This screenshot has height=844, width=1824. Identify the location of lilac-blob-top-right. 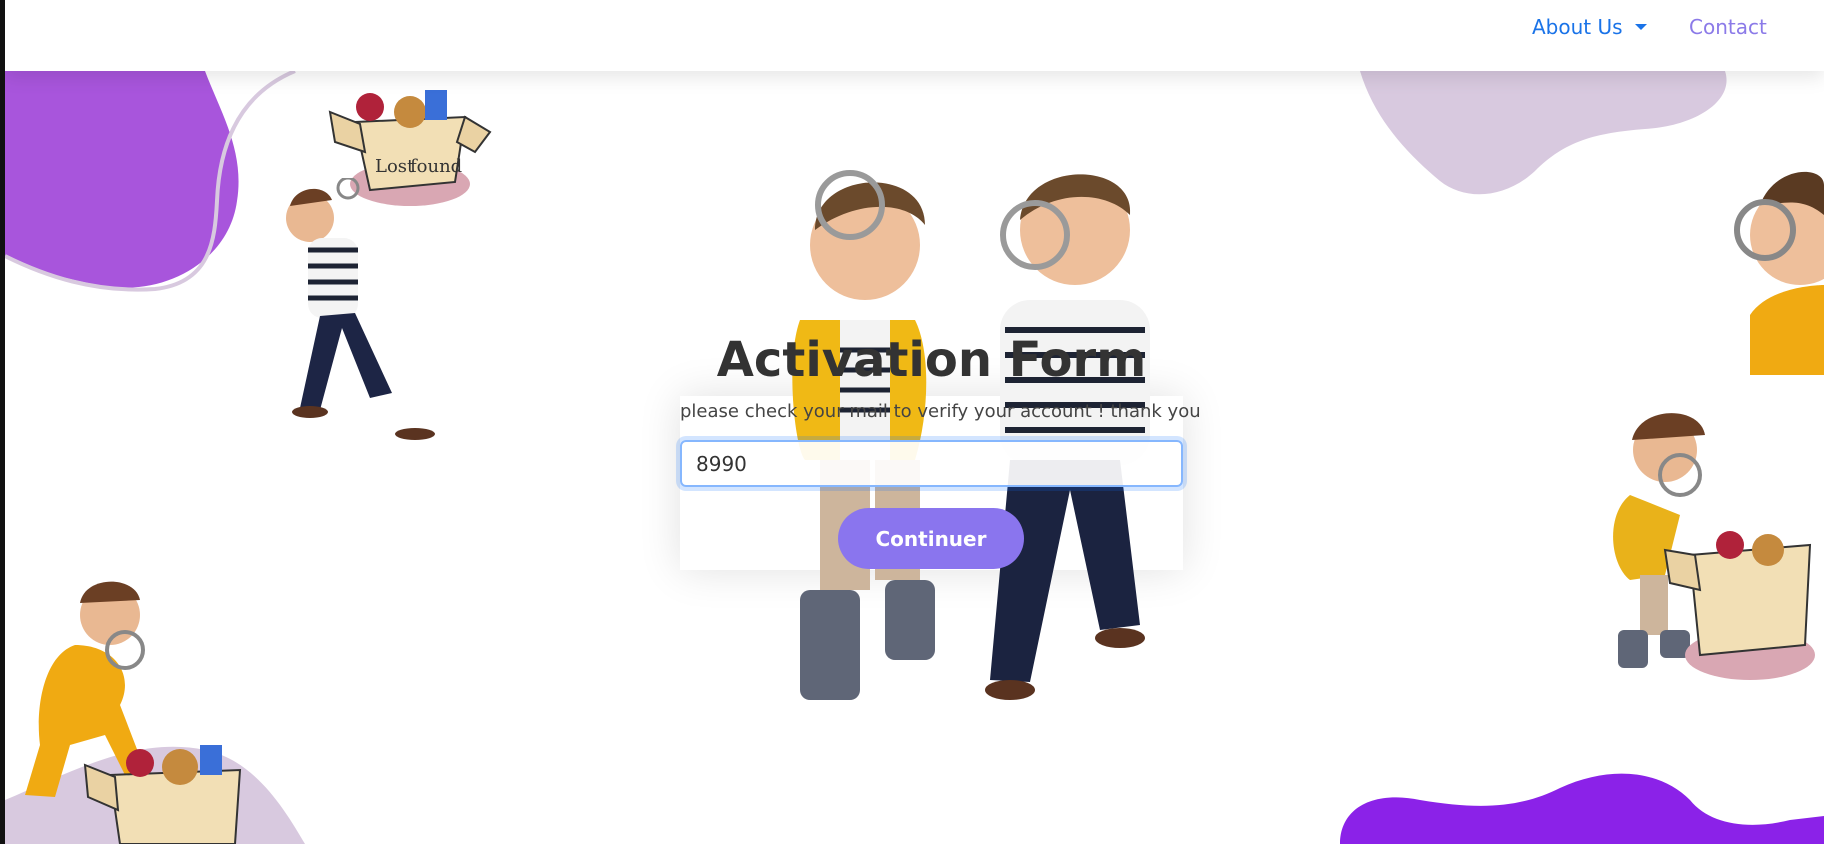
(1543, 133).